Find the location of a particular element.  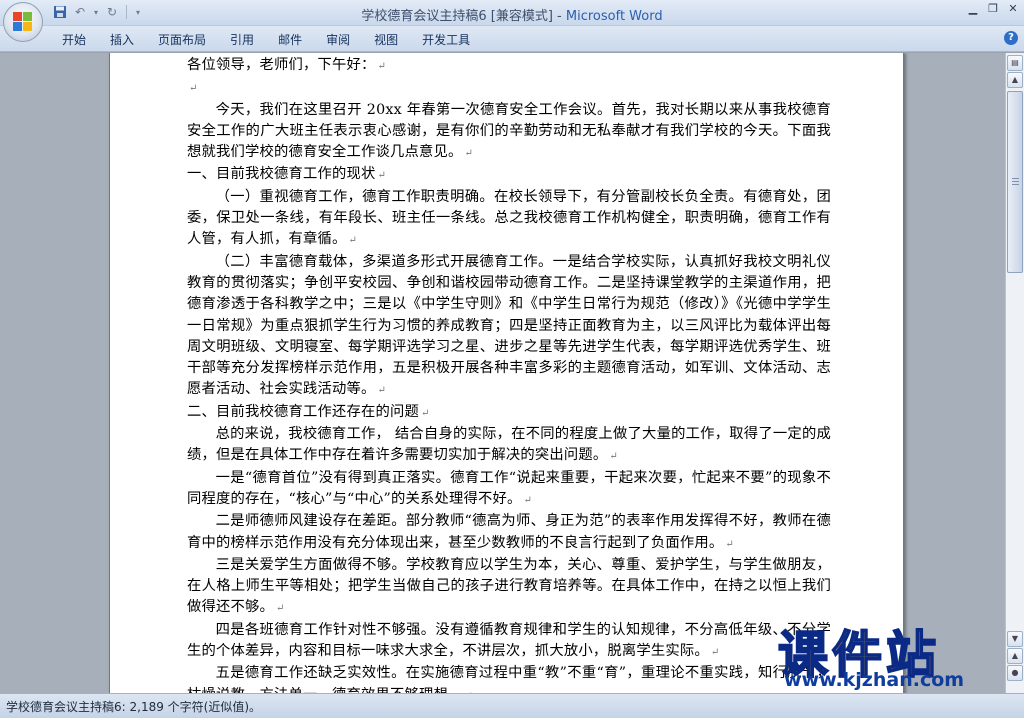

tab-mailings: 邮件 is located at coordinates (290, 40).